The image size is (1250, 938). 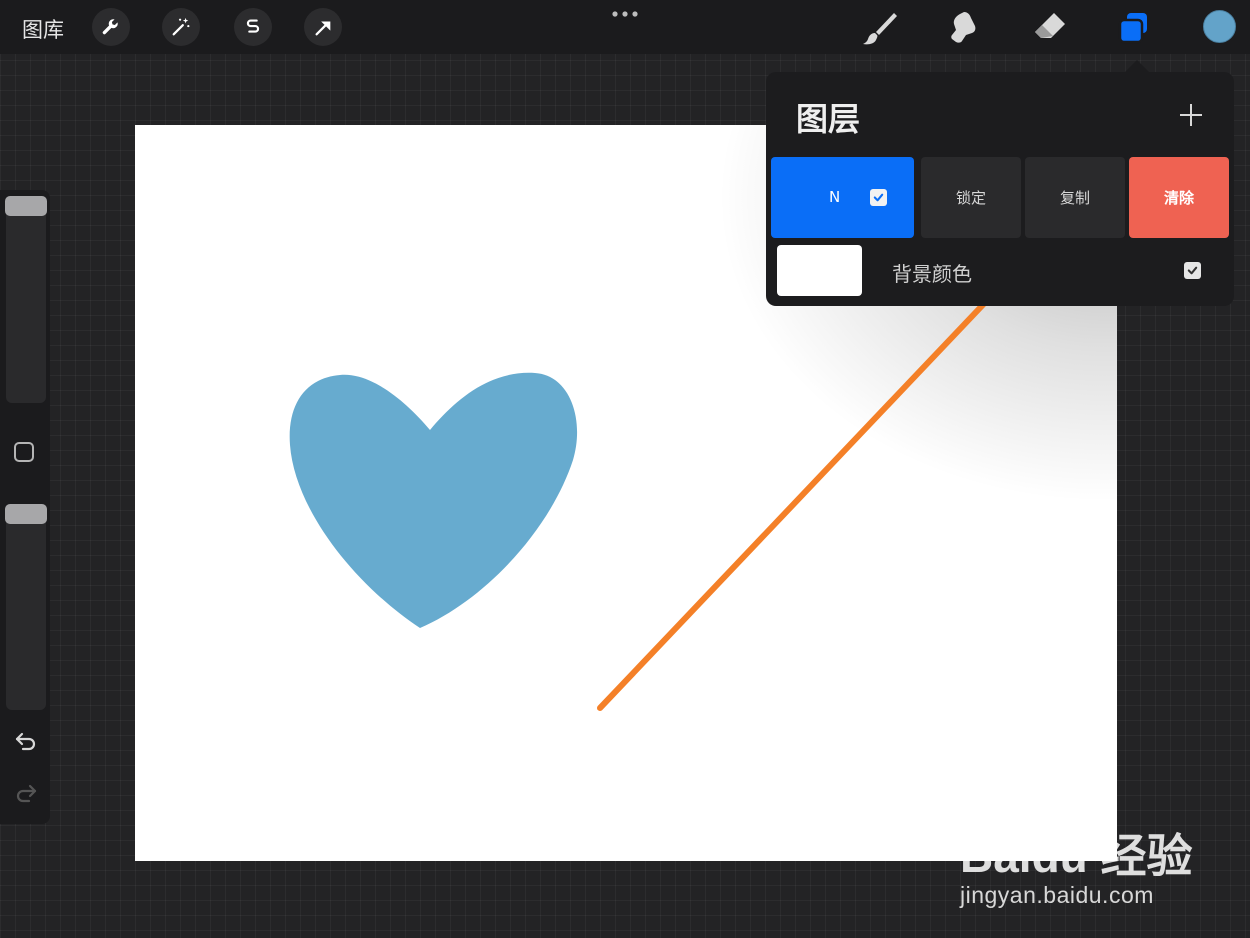 I want to click on layer-row: N 锁定 复制 清除, so click(x=1000, y=197).